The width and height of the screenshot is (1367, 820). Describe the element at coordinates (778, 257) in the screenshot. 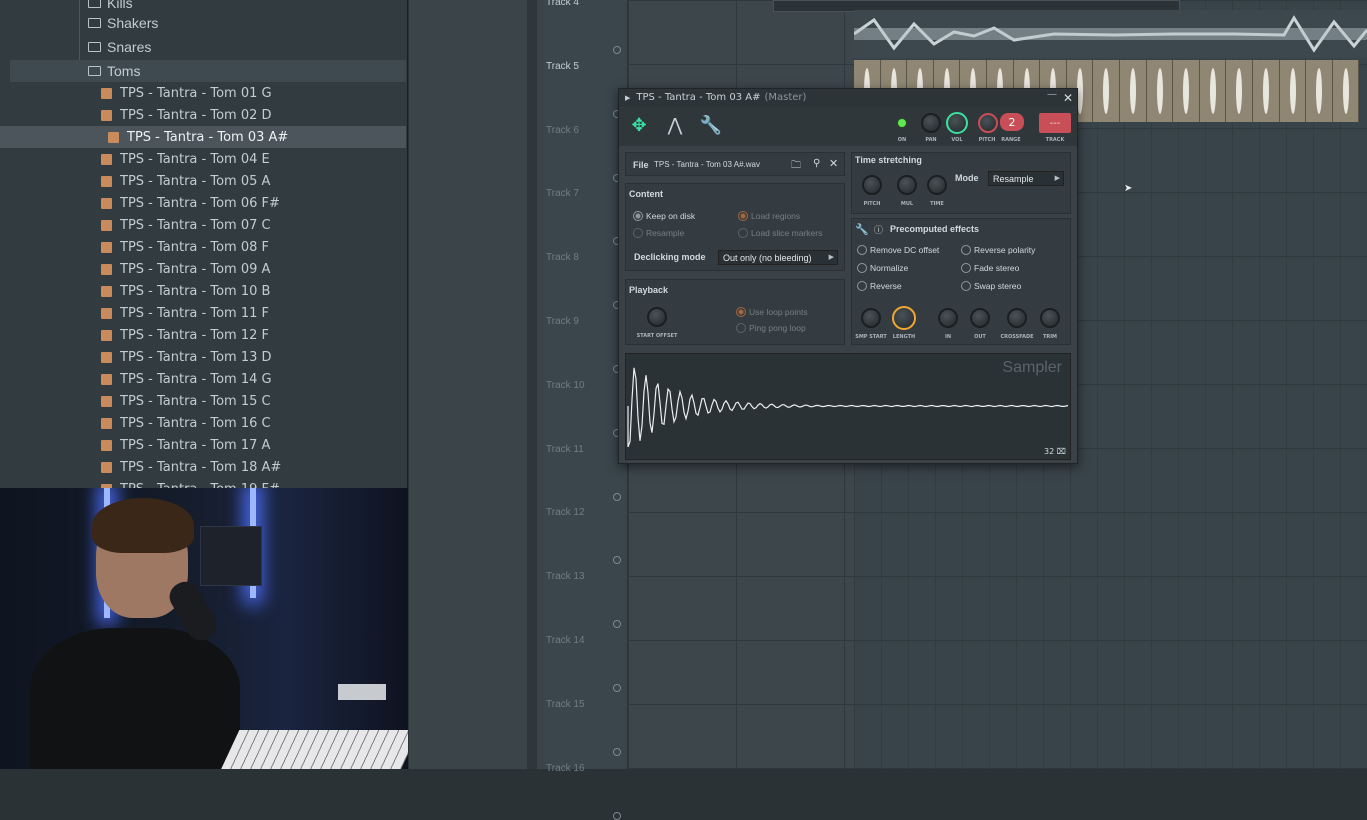

I see `declicking-dropdown: Out only (no bleeding) ▶` at that location.